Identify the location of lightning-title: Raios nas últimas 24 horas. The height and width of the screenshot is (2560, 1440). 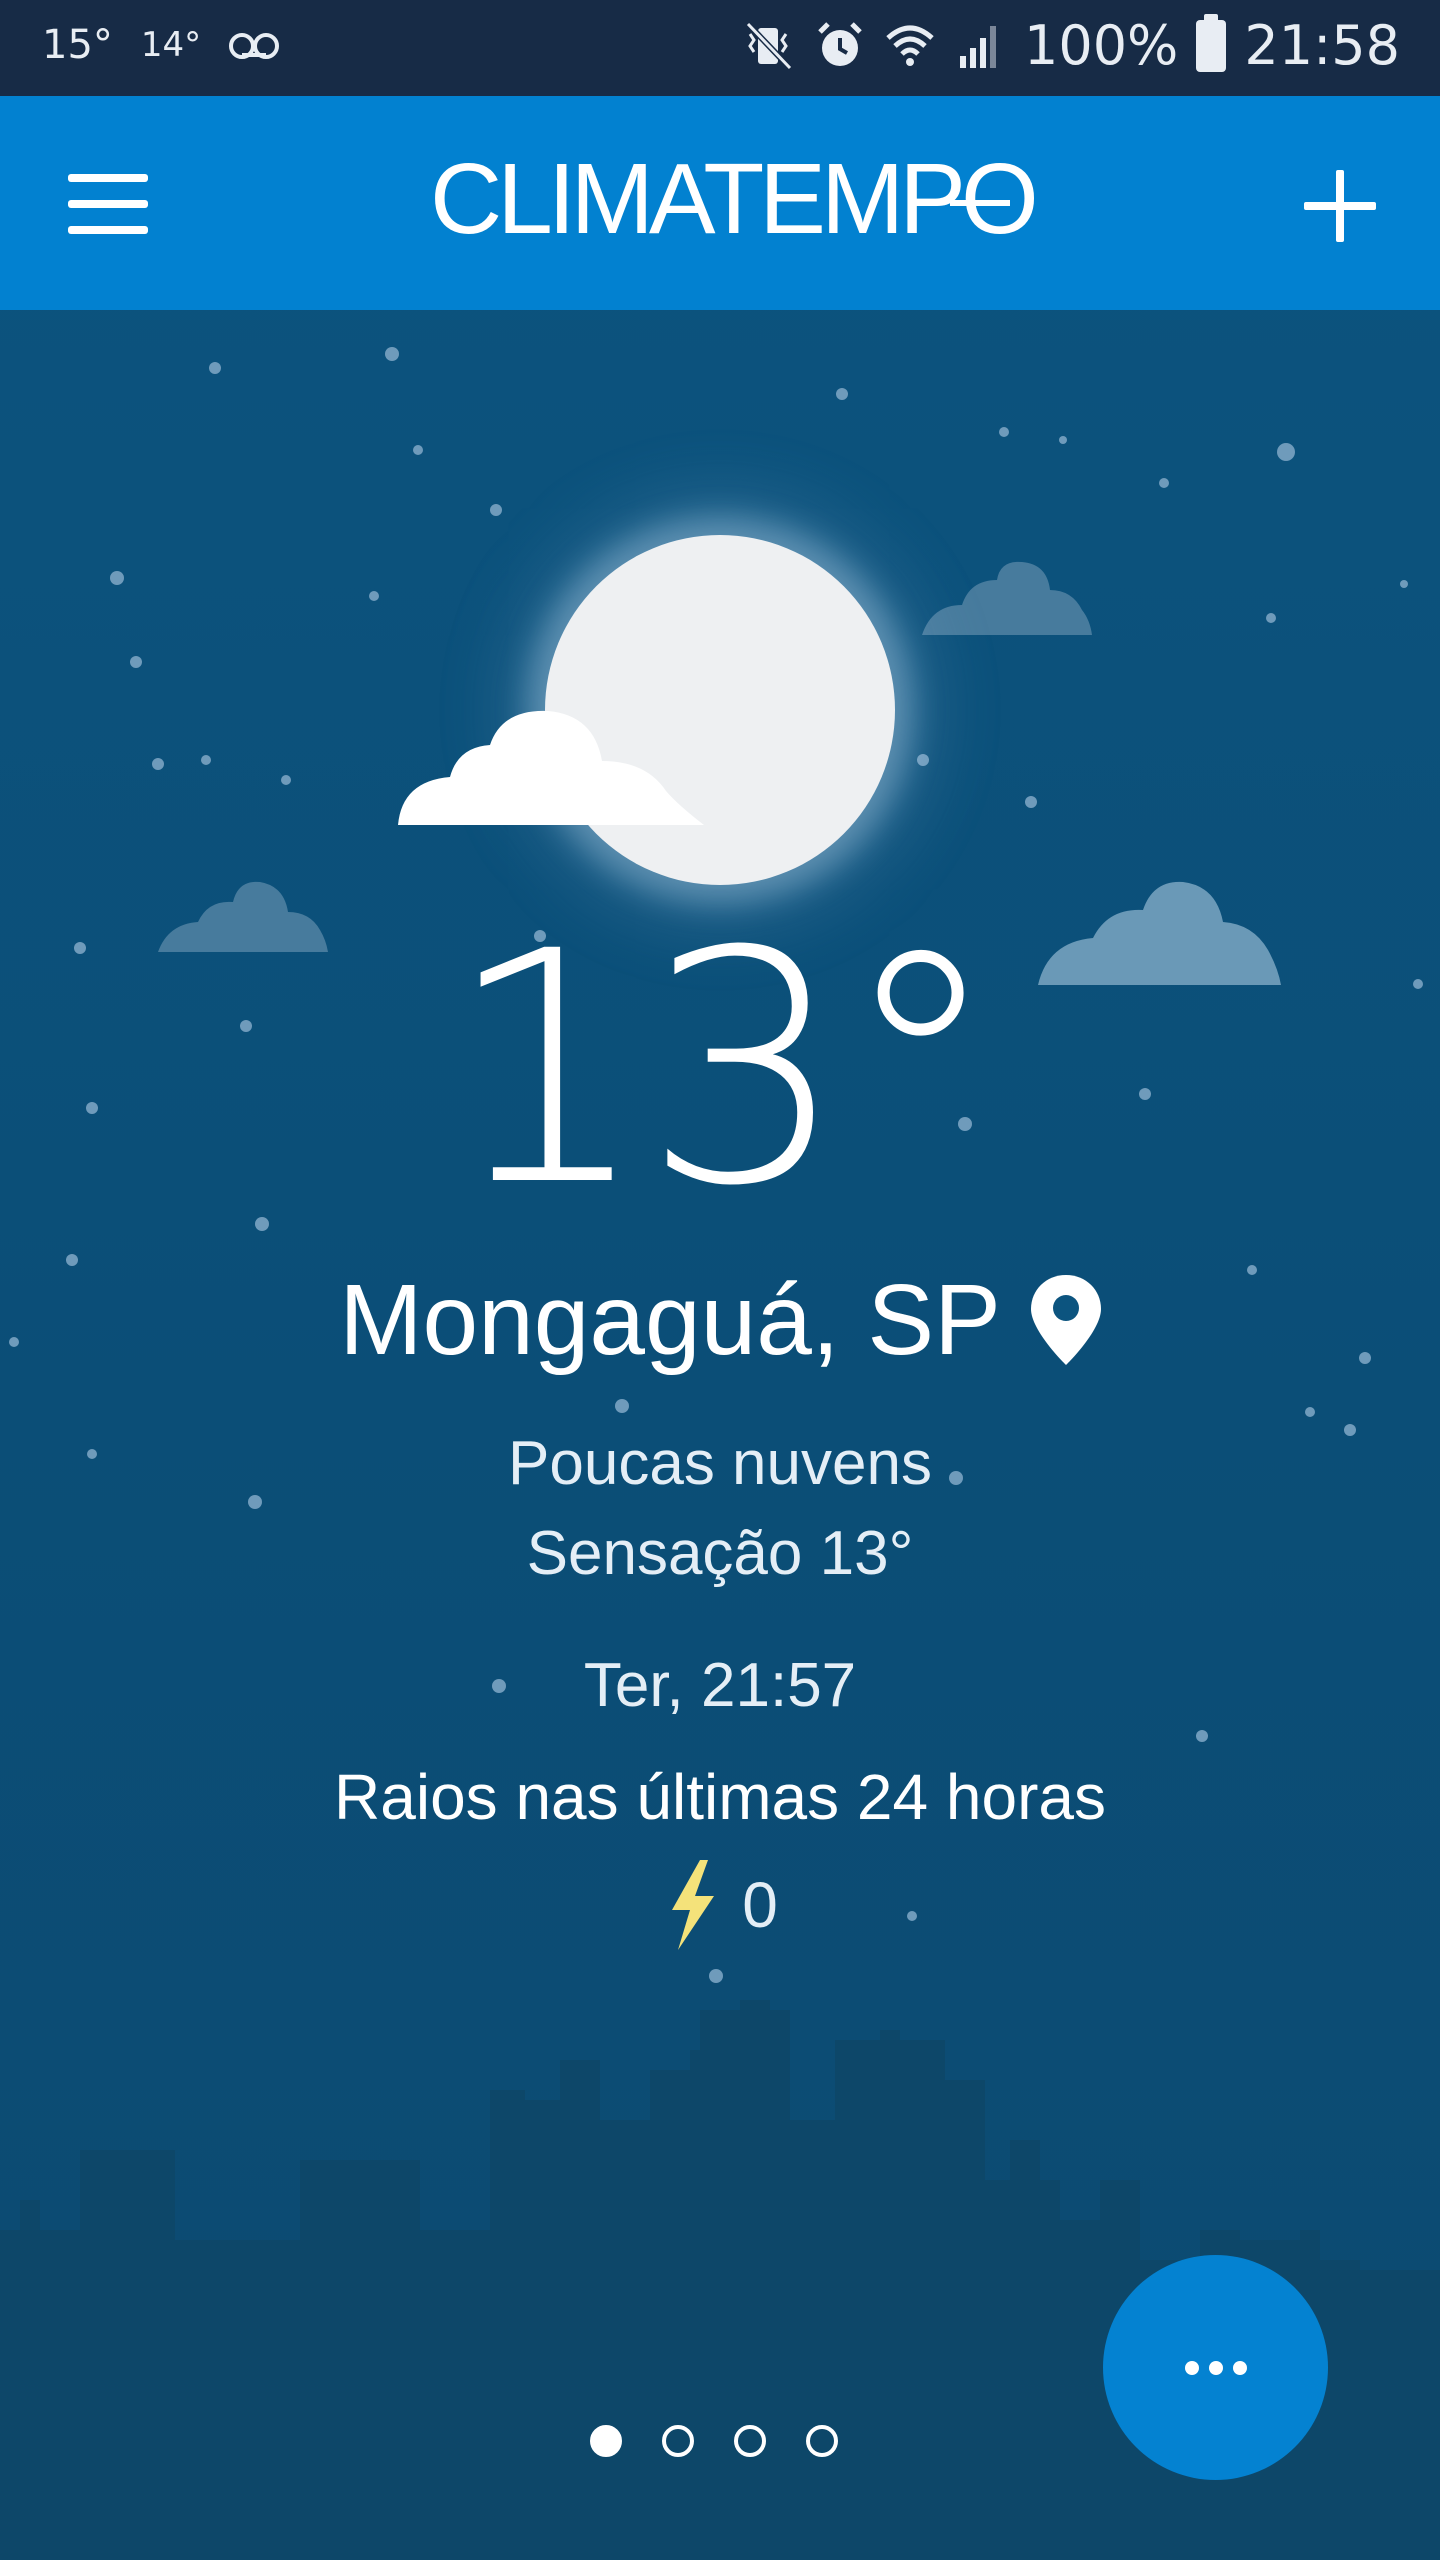
(720, 1797).